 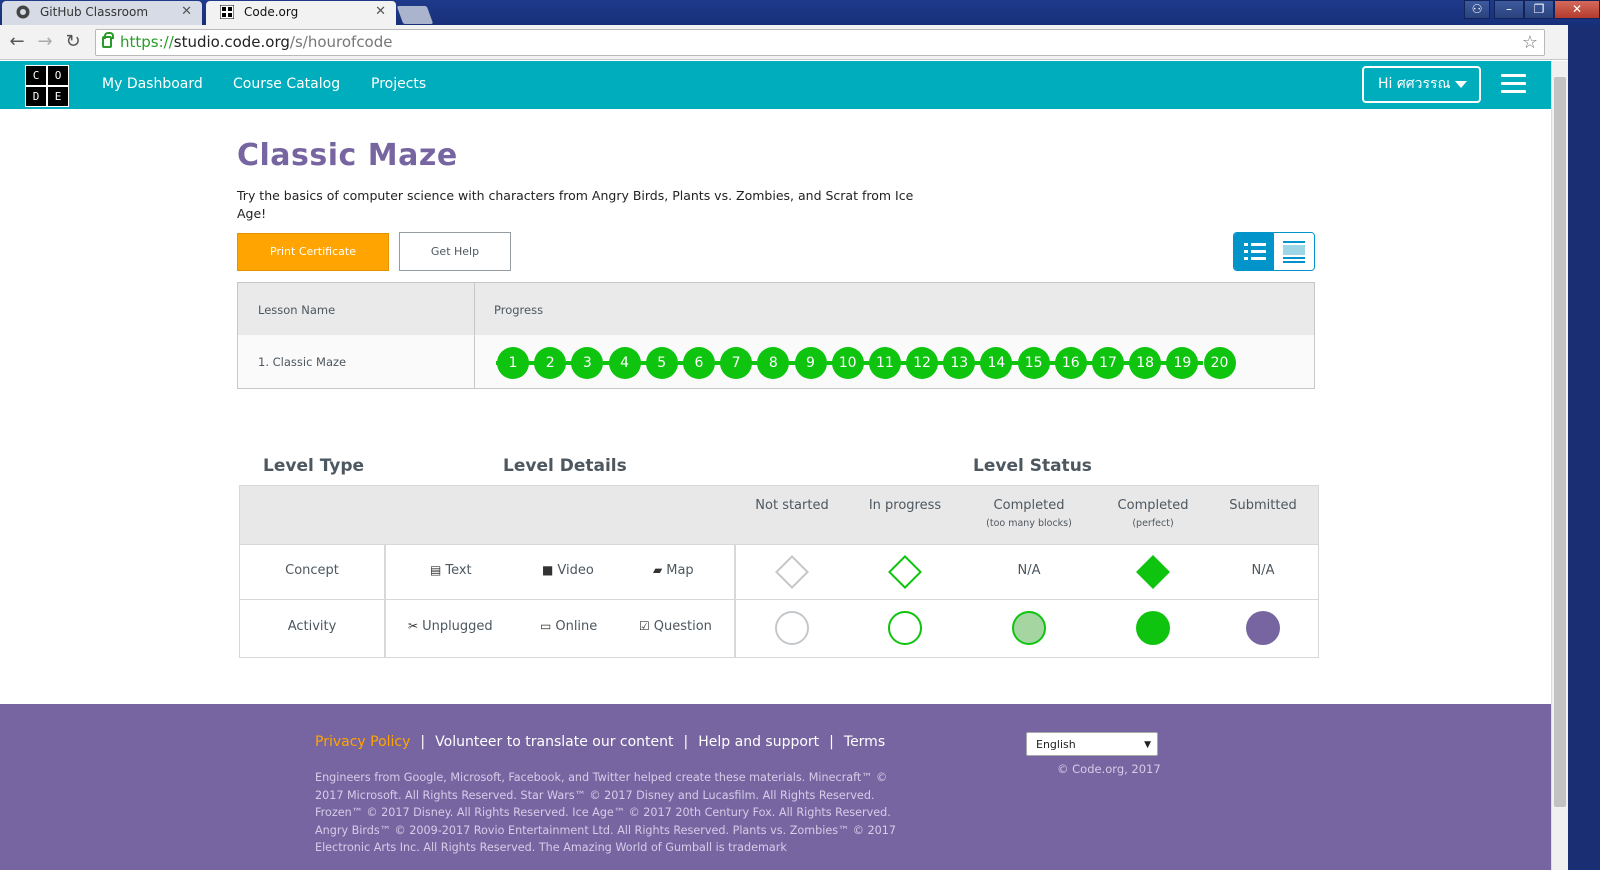 I want to click on star-icon: ☆, so click(x=1530, y=42).